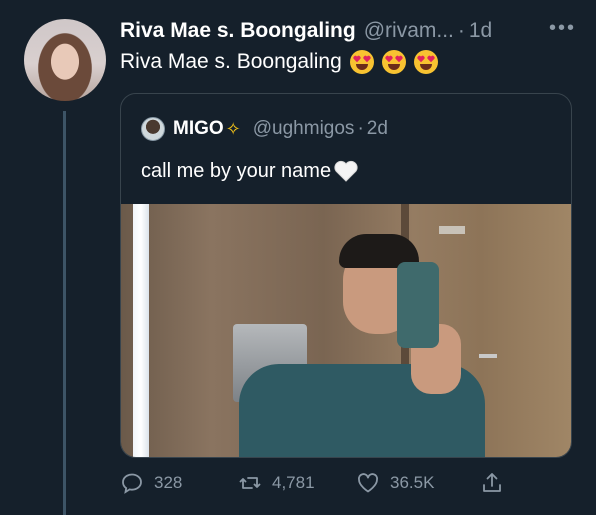  Describe the element at coordinates (231, 61) in the screenshot. I see `tweet-text-content: Riva Mae s. Boongaling` at that location.